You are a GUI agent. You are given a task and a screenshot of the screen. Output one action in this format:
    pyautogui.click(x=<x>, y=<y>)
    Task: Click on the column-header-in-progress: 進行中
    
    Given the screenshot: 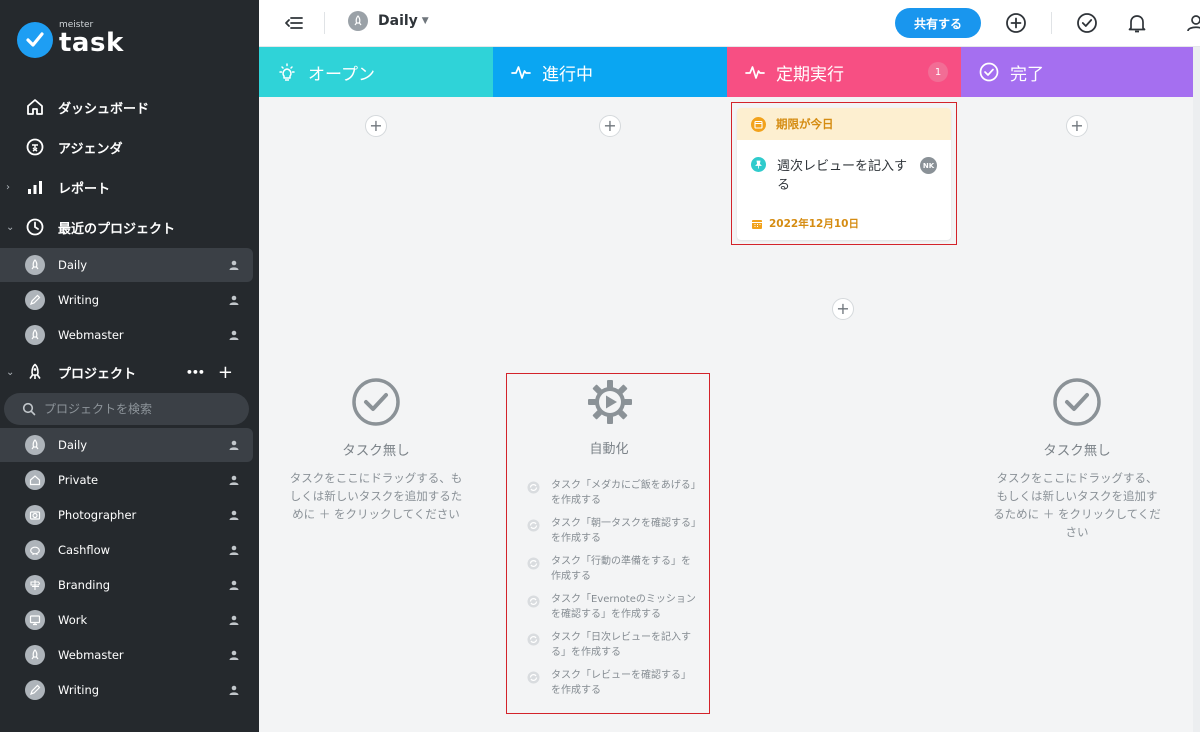 What is the action you would take?
    pyautogui.click(x=610, y=72)
    